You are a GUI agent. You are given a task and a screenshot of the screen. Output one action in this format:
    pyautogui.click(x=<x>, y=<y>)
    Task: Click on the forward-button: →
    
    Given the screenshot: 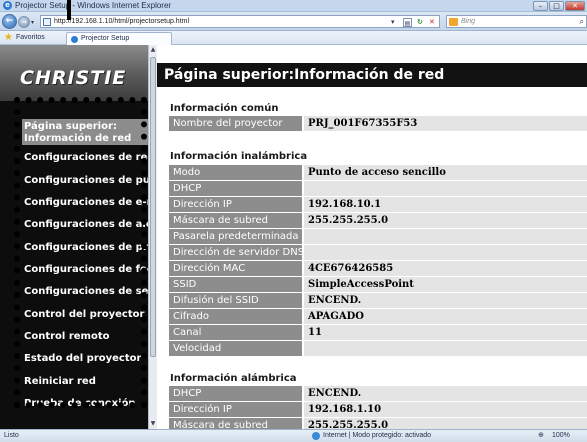 What is the action you would take?
    pyautogui.click(x=24, y=22)
    